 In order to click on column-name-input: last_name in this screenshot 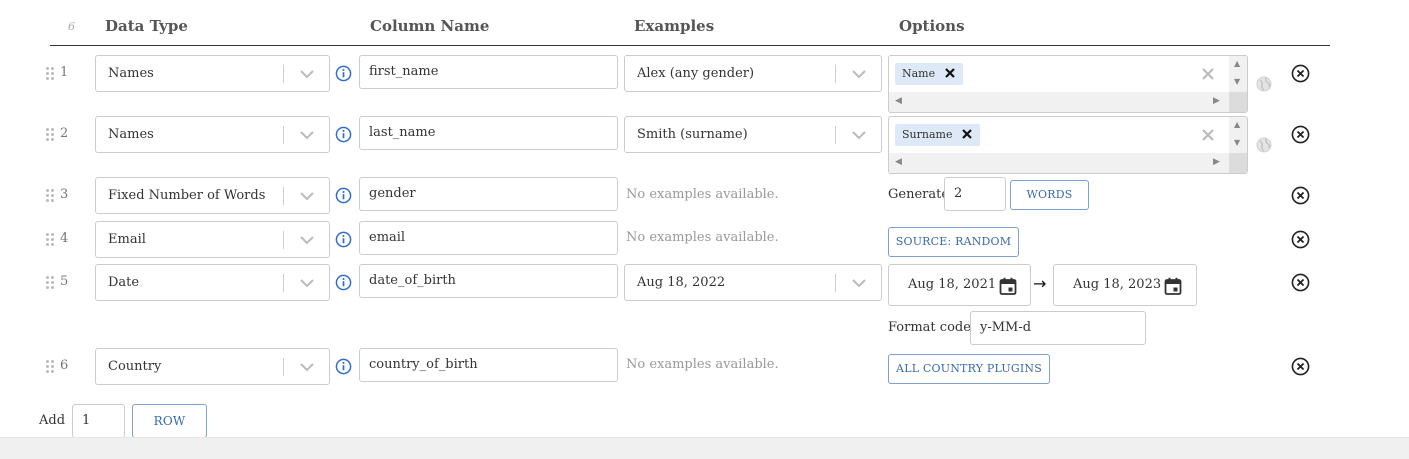, I will do `click(488, 133)`.